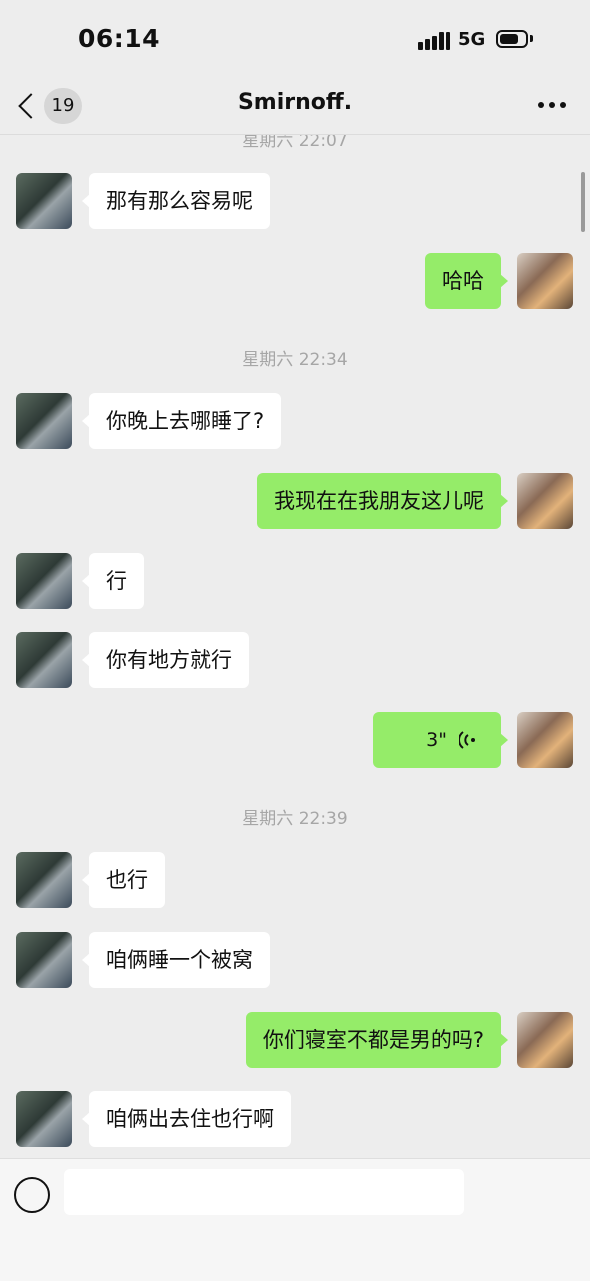 The width and height of the screenshot is (590, 1281). What do you see at coordinates (295, 742) in the screenshot?
I see `message-row-sent: 3"` at bounding box center [295, 742].